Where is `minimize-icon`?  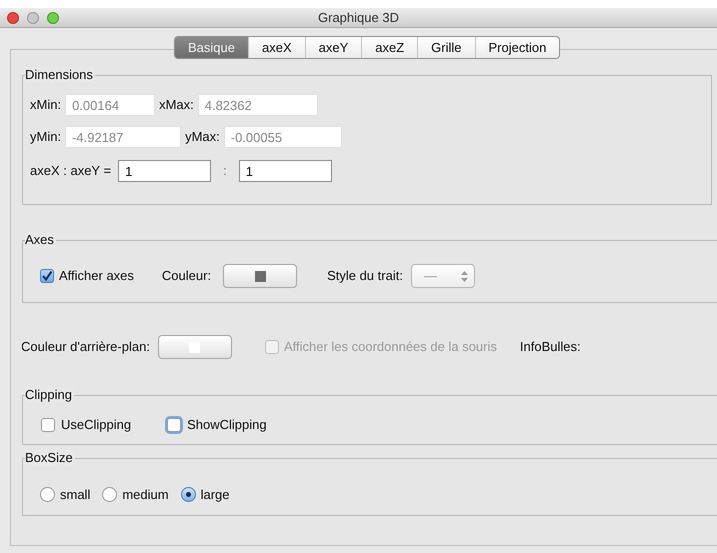 minimize-icon is located at coordinates (33, 18).